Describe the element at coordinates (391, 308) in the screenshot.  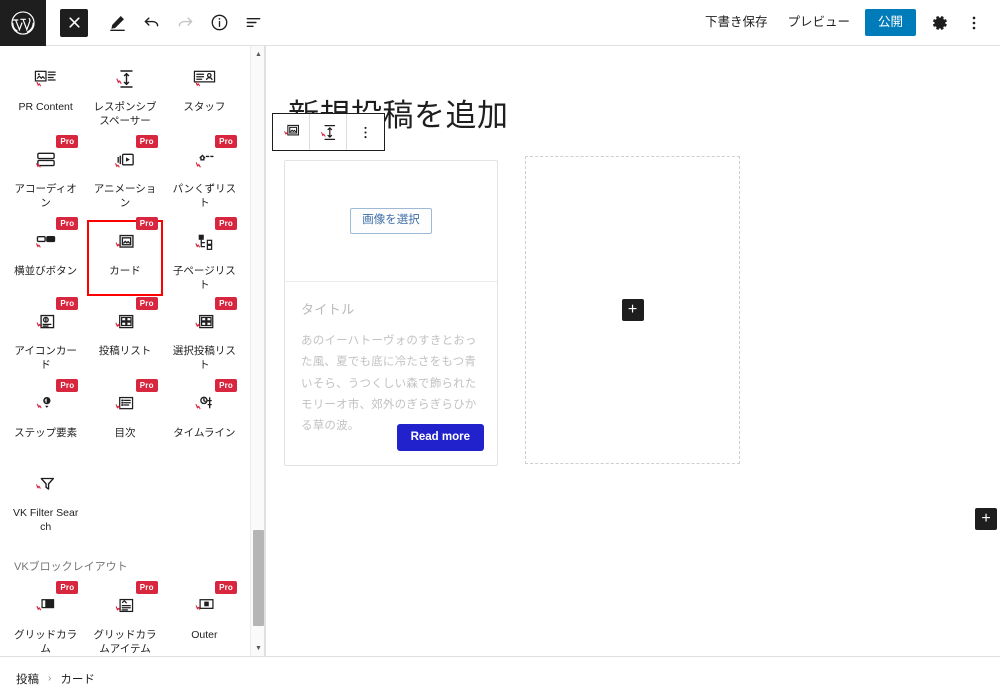
I see `card-title-placeholder: タイトル` at that location.